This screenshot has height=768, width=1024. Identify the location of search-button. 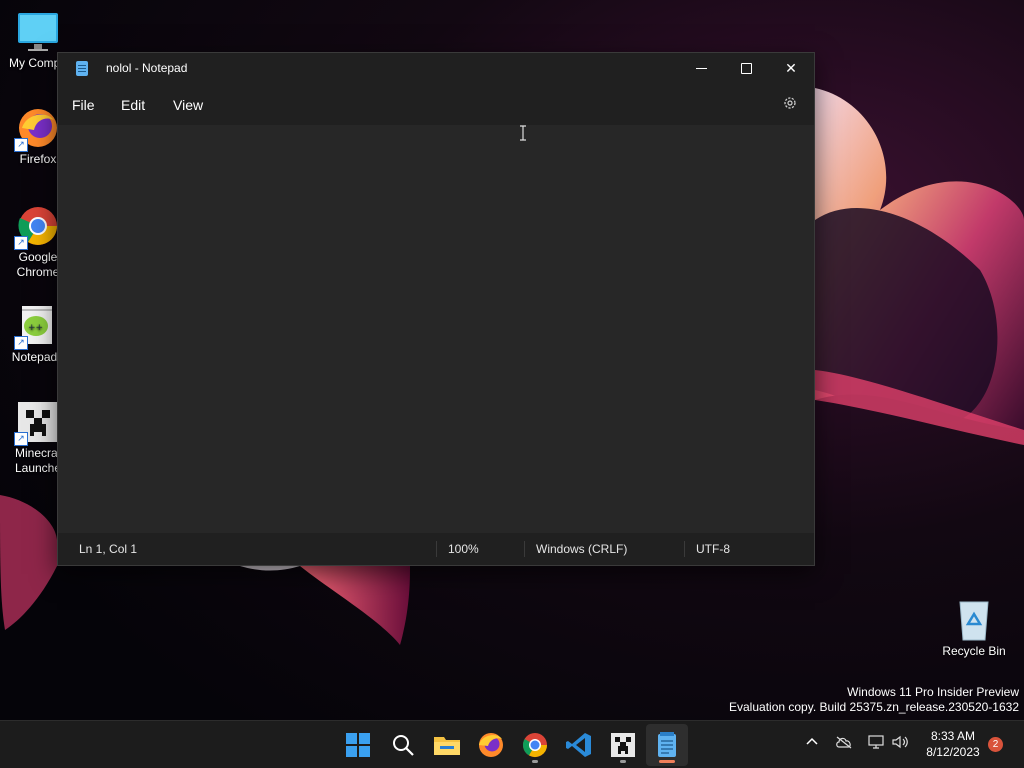
(403, 745).